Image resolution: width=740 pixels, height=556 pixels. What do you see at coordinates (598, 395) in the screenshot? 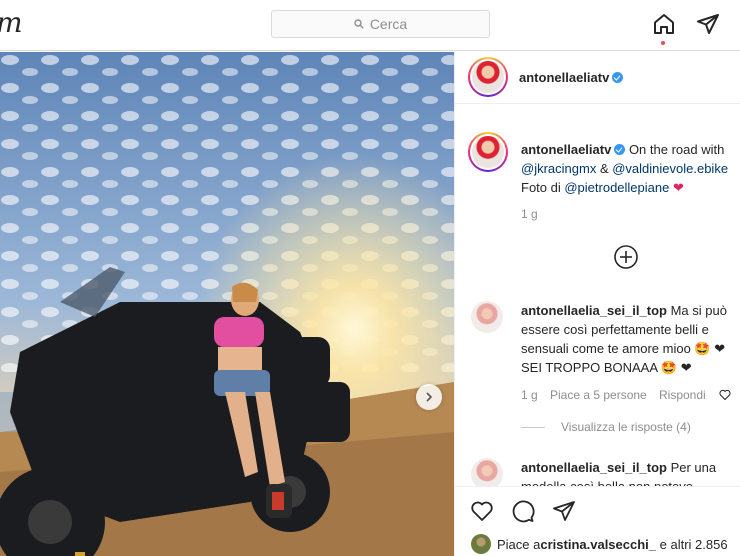
I see `comment-likes-count: Piace a 5 persone` at bounding box center [598, 395].